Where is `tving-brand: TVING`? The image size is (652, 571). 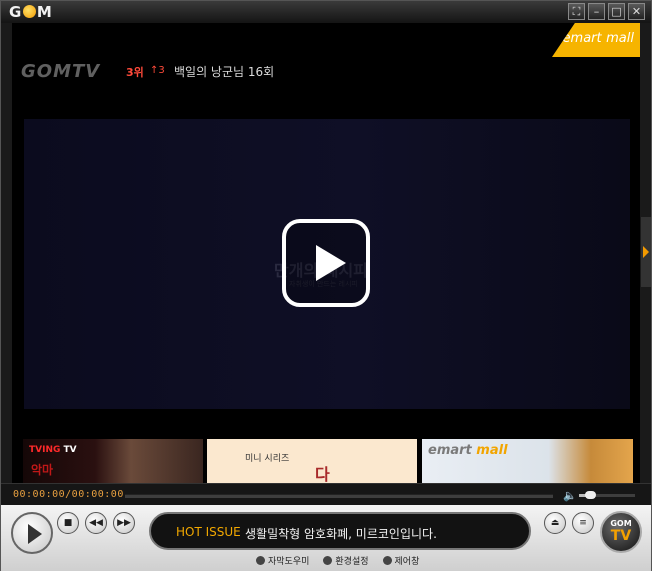 tving-brand: TVING is located at coordinates (45, 450).